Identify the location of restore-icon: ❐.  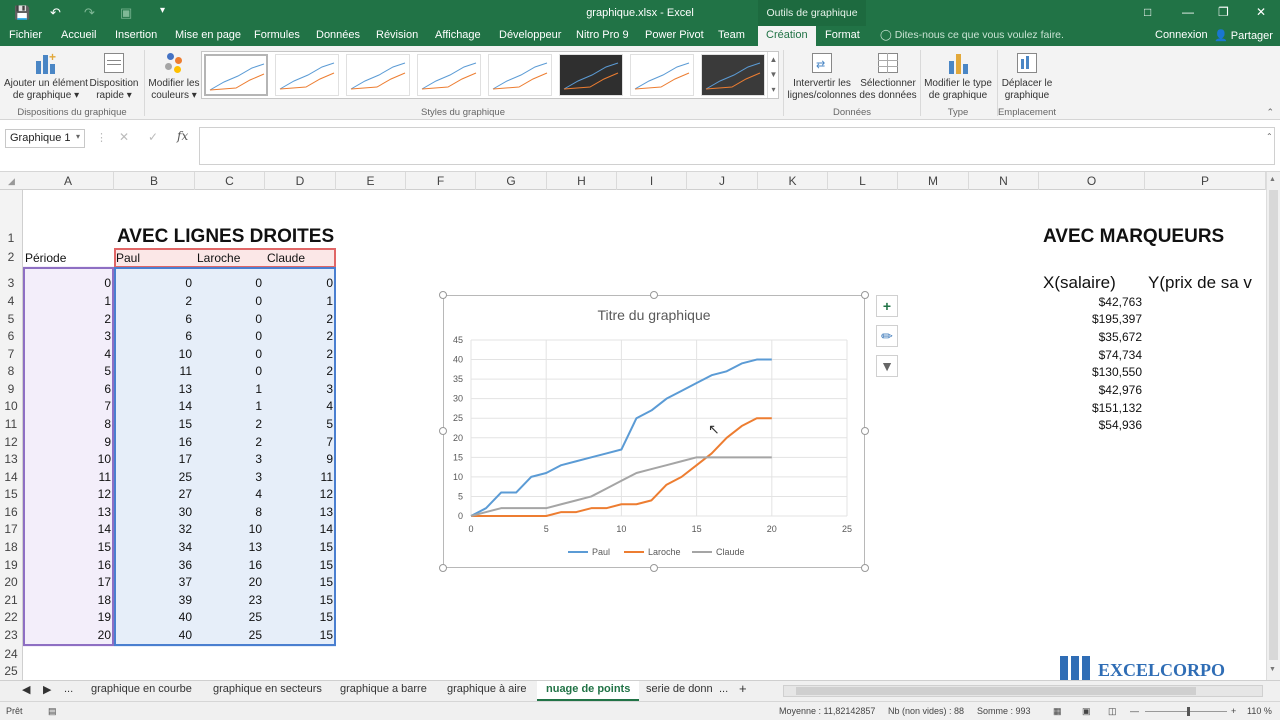
(1223, 12).